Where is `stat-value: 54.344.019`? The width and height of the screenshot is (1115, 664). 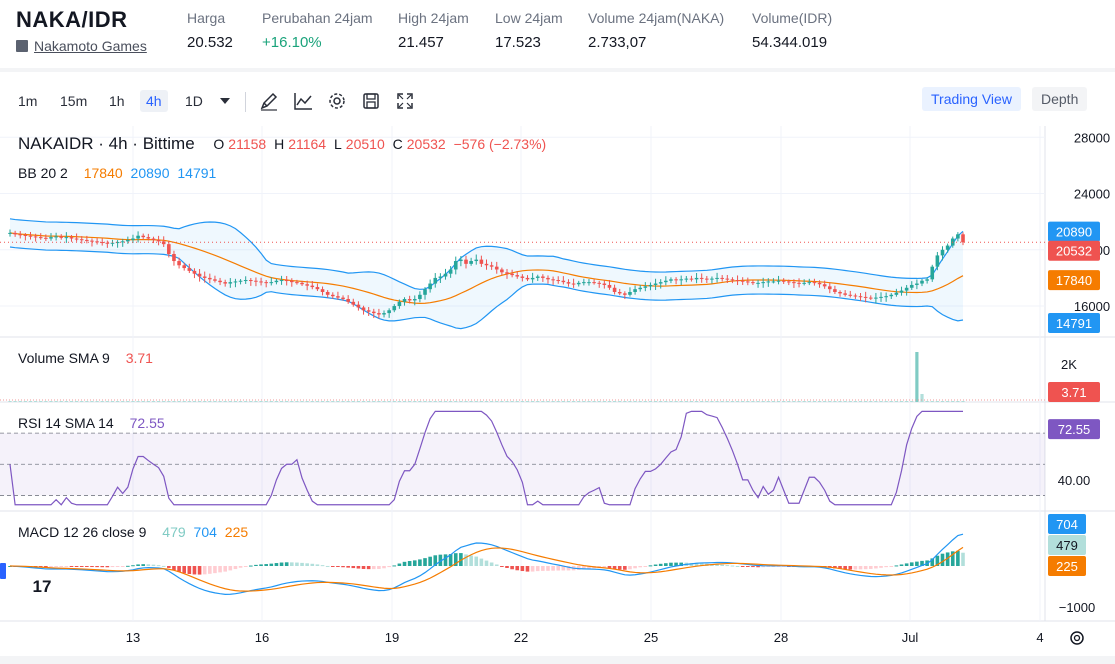 stat-value: 54.344.019 is located at coordinates (790, 42).